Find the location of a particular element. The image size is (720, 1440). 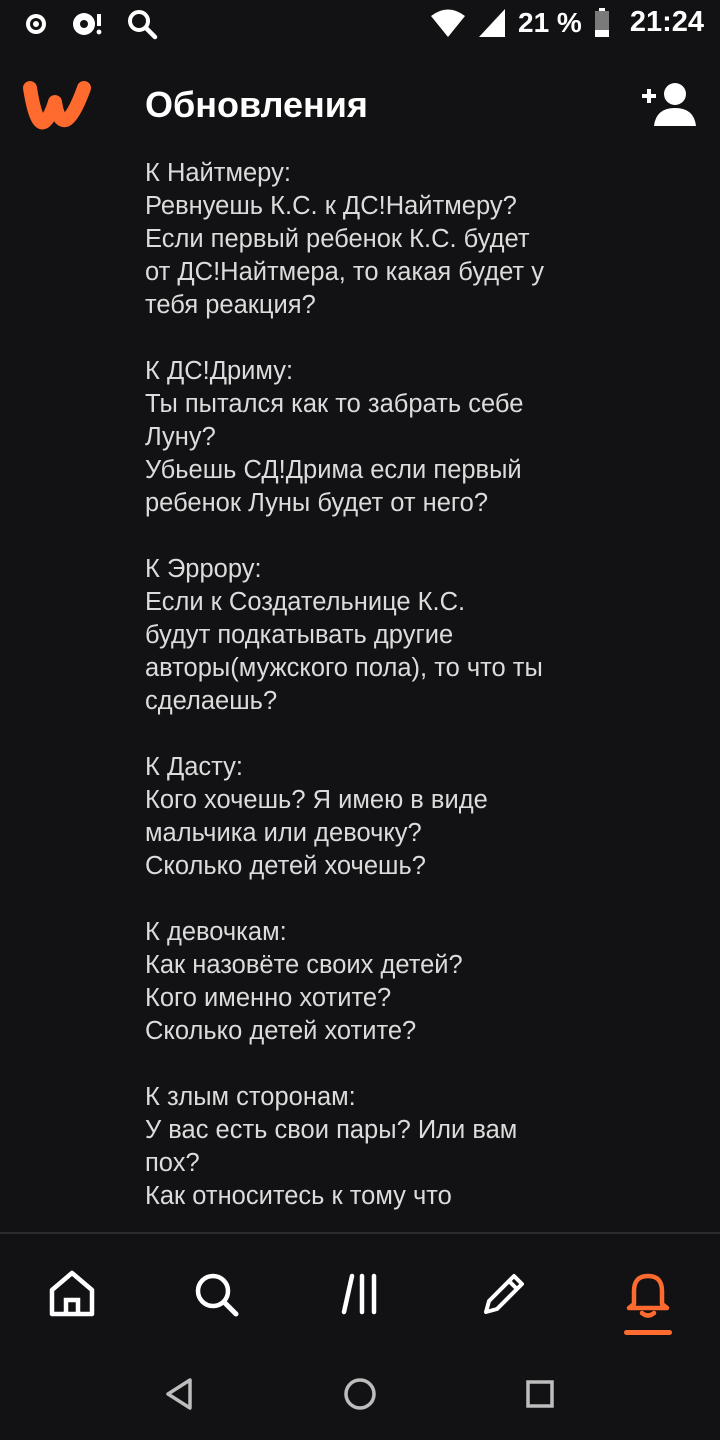

back-icon is located at coordinates (180, 1394).